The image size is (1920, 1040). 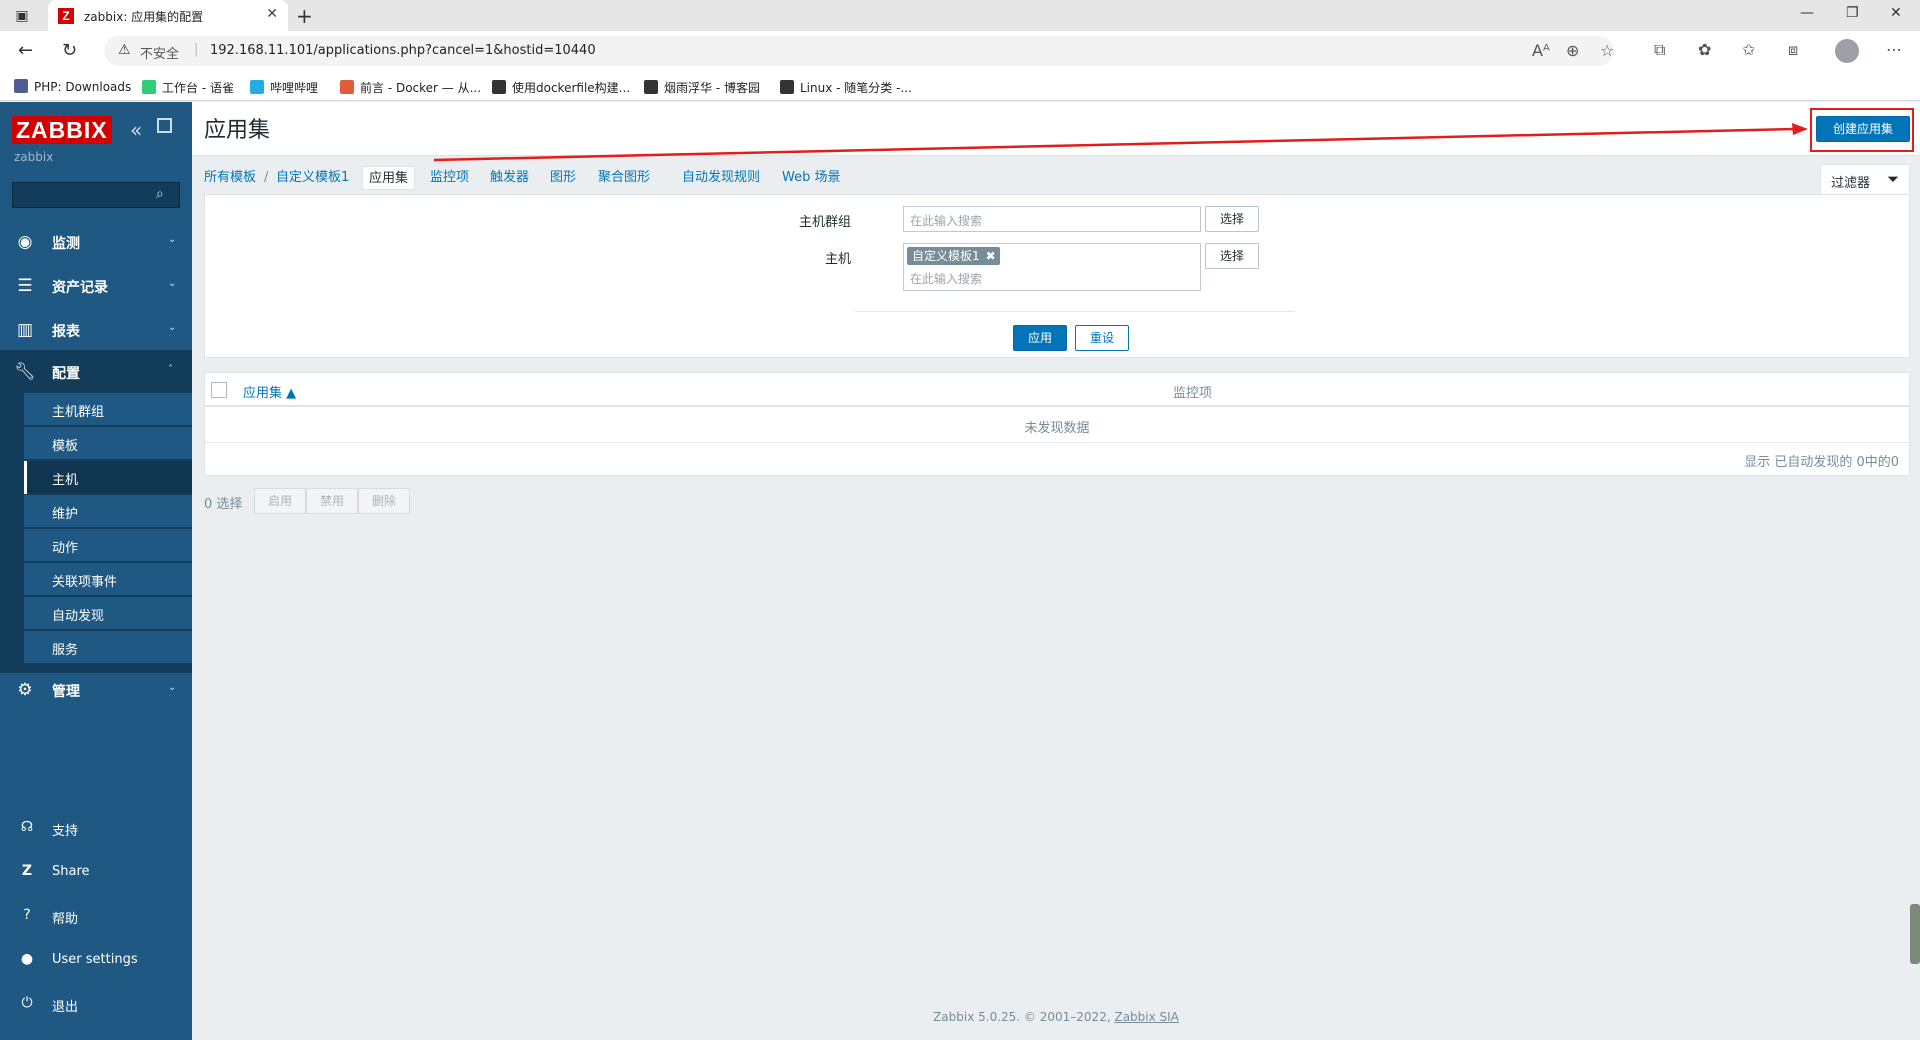 I want to click on submenu-maintenance: 维护, so click(x=108, y=511).